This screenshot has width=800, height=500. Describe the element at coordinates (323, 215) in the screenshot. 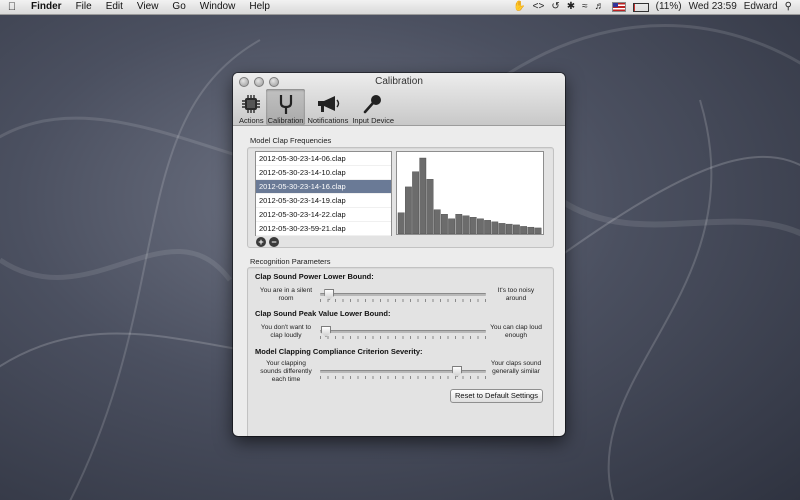

I see `list-item: 2012-05-30-23-14-22.clap` at that location.